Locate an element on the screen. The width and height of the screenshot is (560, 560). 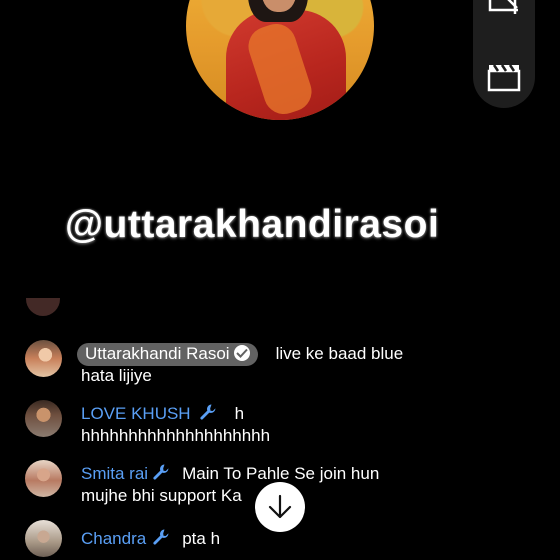
chat-message-line: LOVE KHUSH h is located at coordinates (162, 414).